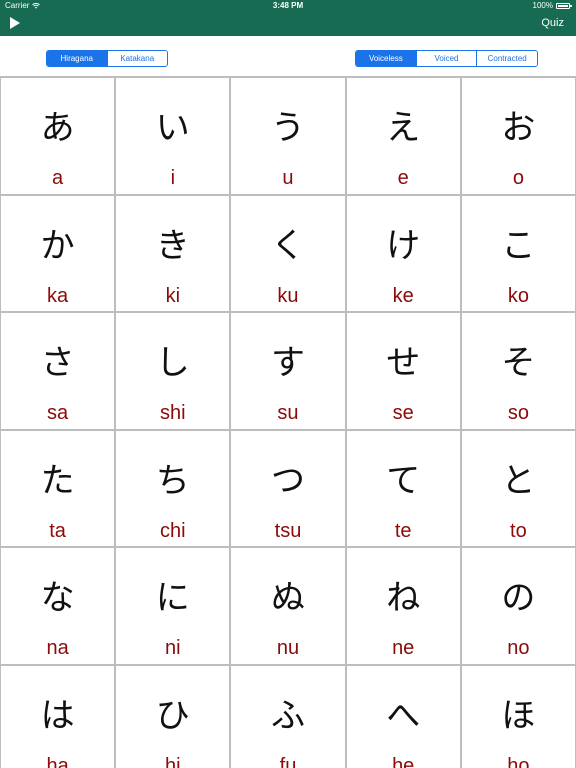 This screenshot has width=576, height=768. What do you see at coordinates (403, 178) in the screenshot?
I see `romaji-label: e` at bounding box center [403, 178].